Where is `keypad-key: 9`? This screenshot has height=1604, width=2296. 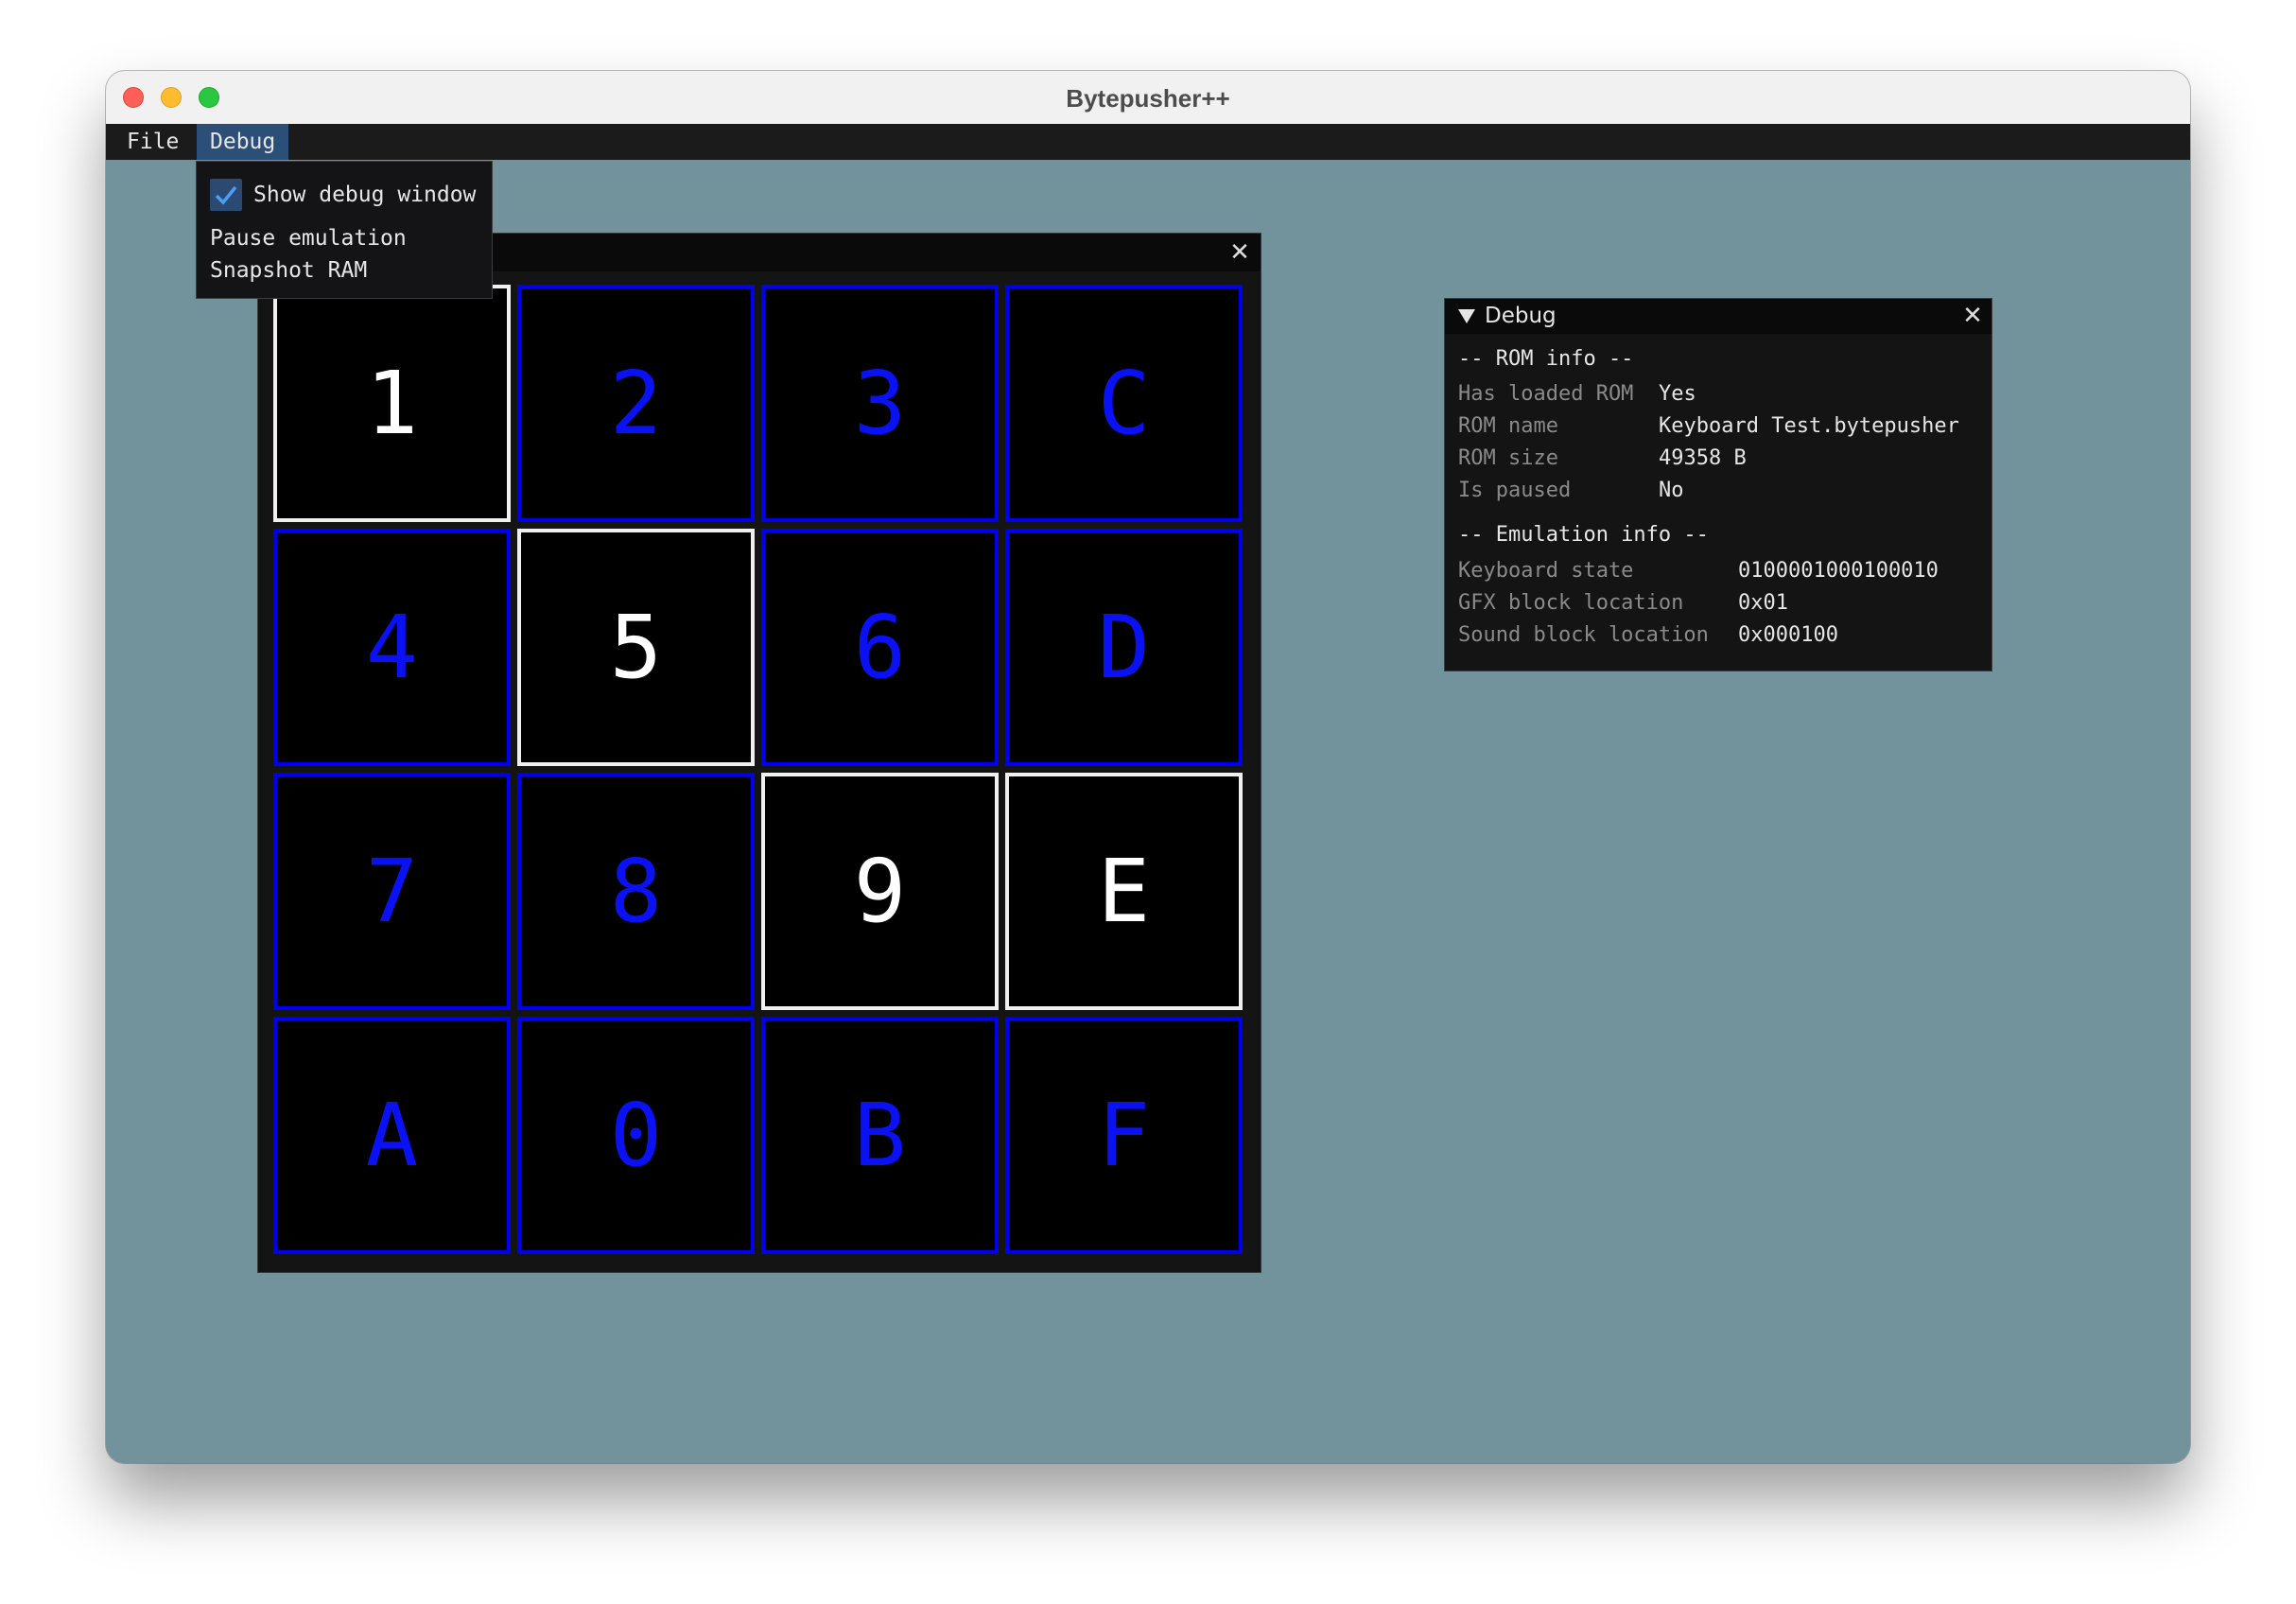
keypad-key: 9 is located at coordinates (880, 892).